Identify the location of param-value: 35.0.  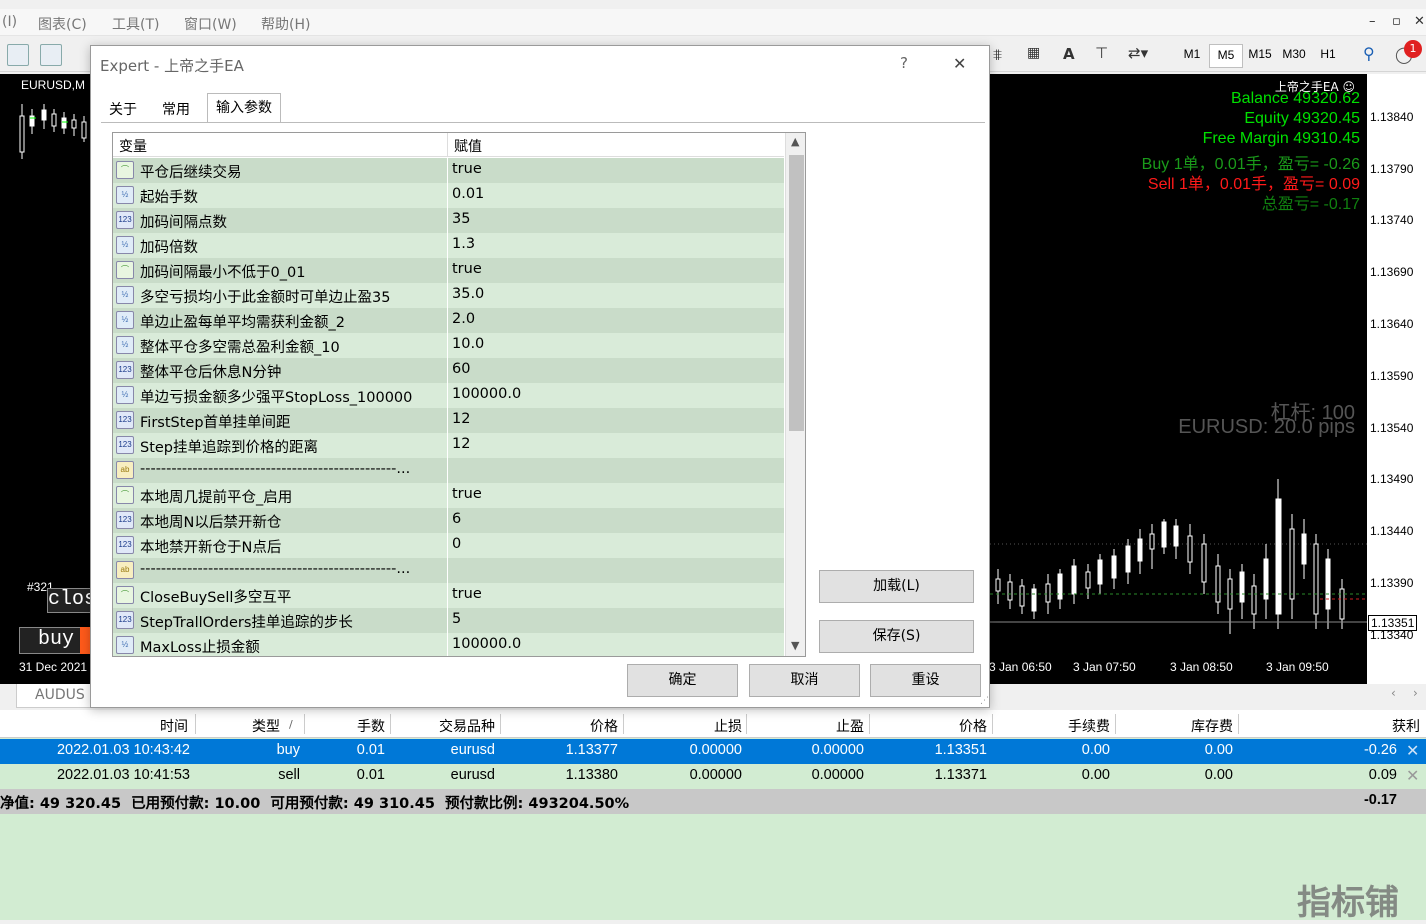
(468, 294).